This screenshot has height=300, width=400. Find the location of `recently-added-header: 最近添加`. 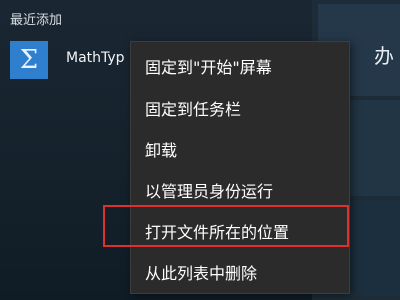

recently-added-header: 最近添加 is located at coordinates (36, 20).